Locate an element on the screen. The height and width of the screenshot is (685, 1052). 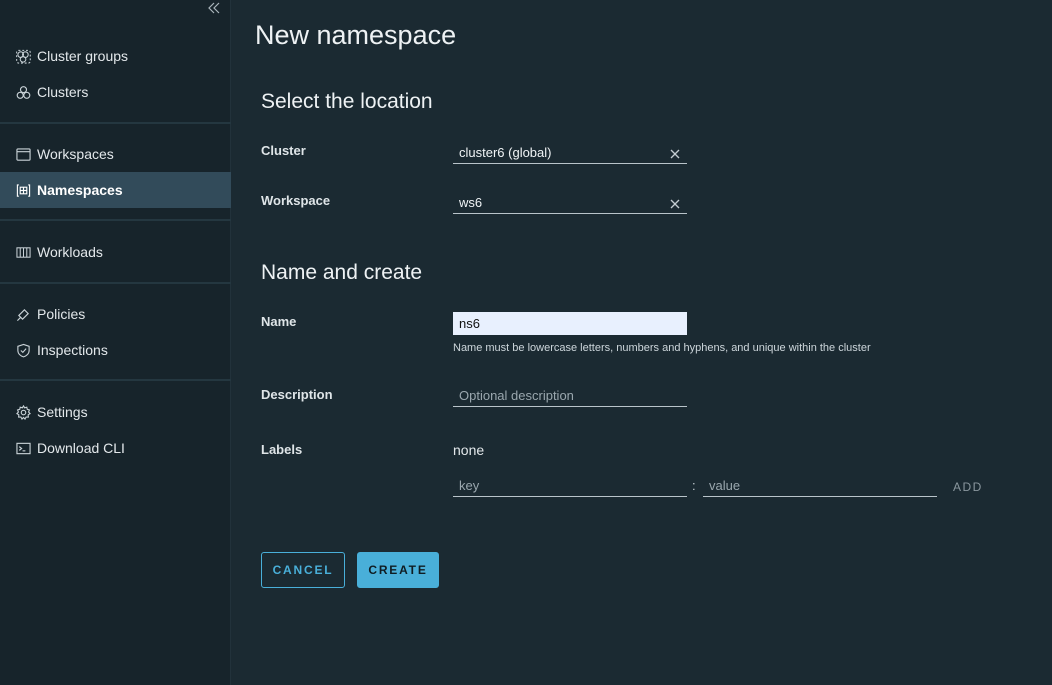
clear-cluster-button is located at coordinates (675, 153).